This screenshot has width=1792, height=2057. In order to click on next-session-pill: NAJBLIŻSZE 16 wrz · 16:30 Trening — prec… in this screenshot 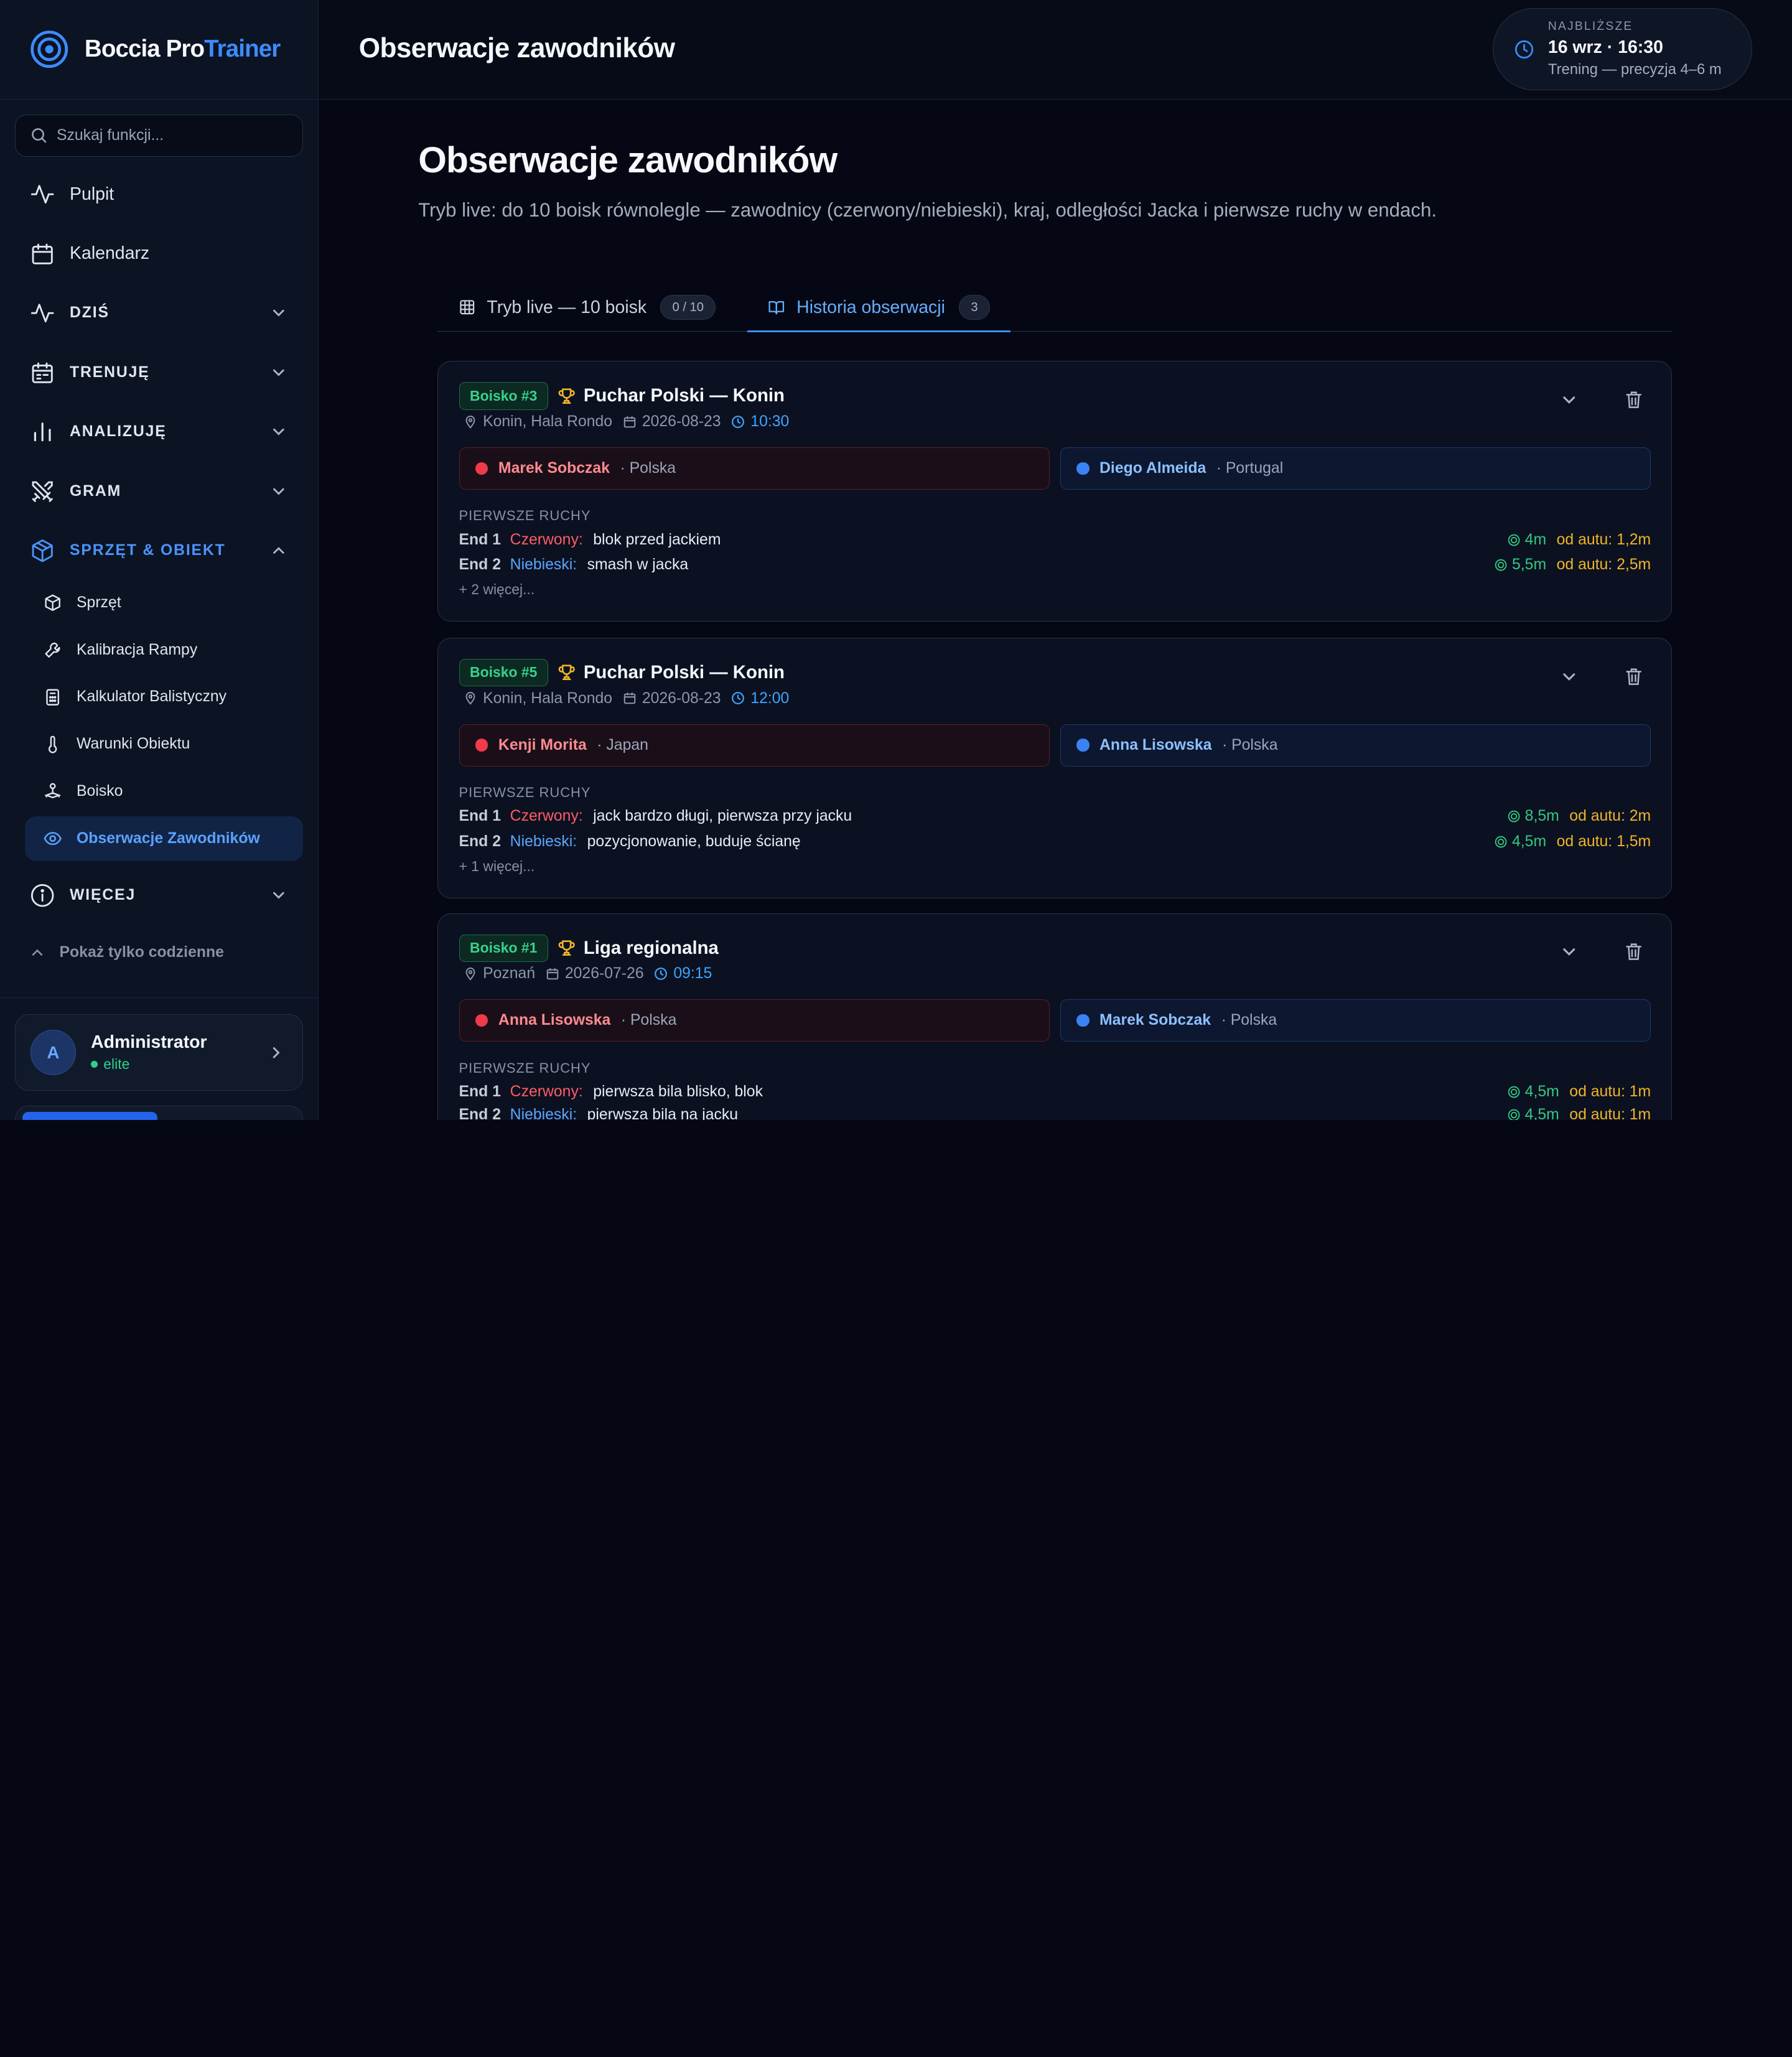, I will do `click(1622, 49)`.